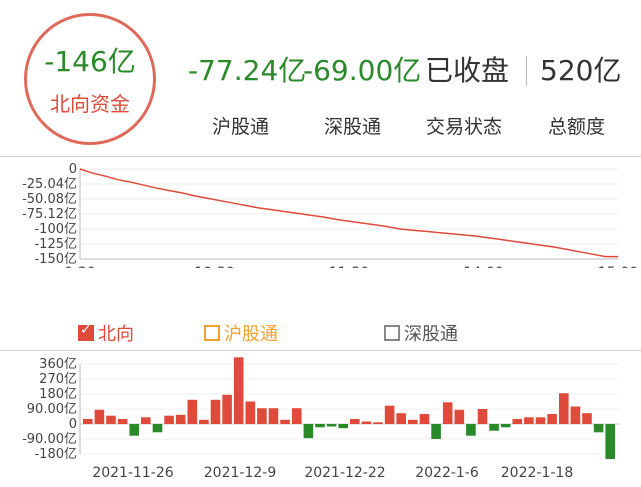  Describe the element at coordinates (90, 61) in the screenshot. I see `north-total-value: -146亿` at that location.